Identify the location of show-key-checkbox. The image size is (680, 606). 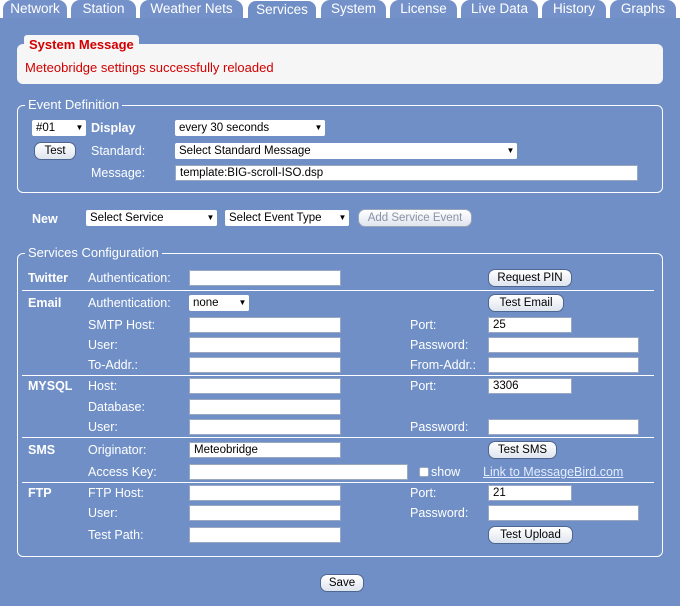
(424, 472).